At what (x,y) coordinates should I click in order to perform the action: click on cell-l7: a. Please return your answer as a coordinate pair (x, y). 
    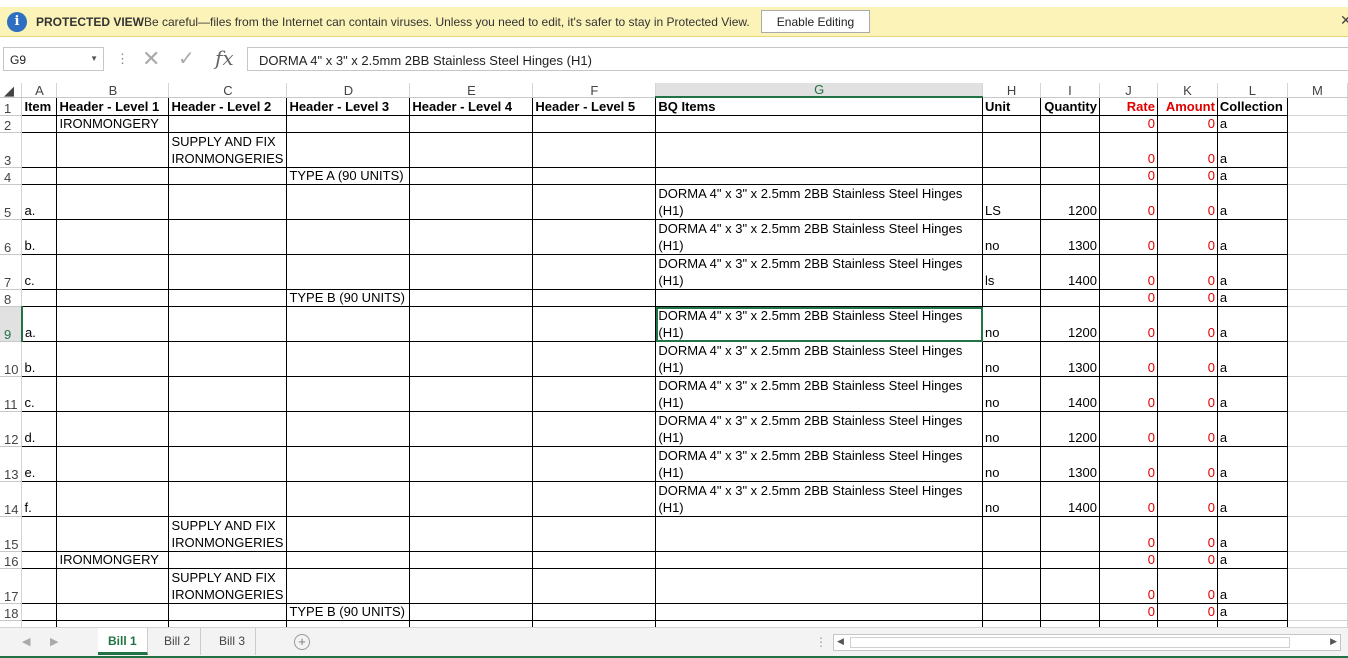
    Looking at the image, I should click on (1252, 272).